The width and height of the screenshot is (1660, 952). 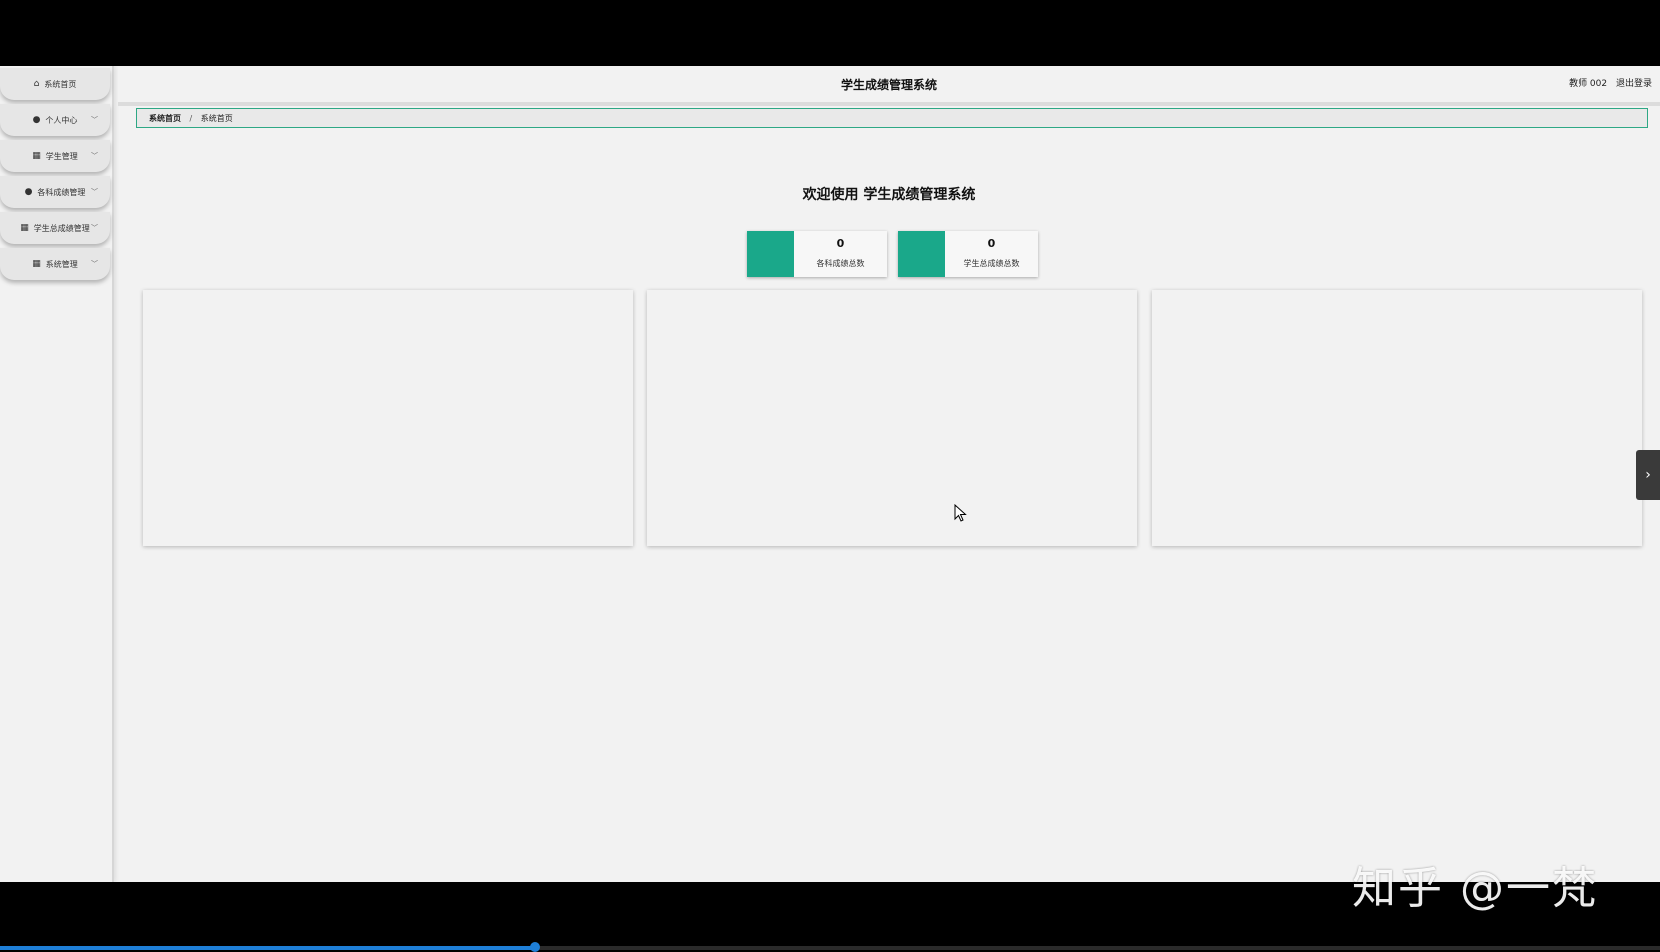 I want to click on breadcrumb: 系统首页 / 系统首页, so click(x=892, y=118).